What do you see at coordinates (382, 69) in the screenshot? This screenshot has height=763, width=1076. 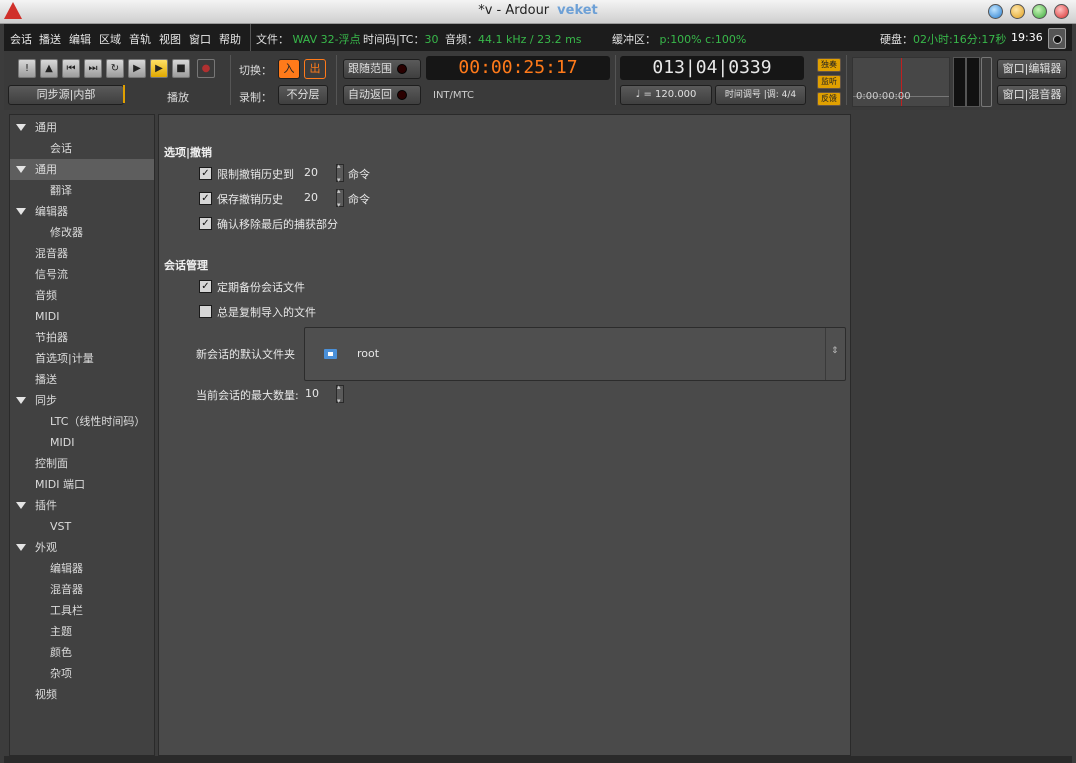 I see `follow-range-button: 跟随范围` at bounding box center [382, 69].